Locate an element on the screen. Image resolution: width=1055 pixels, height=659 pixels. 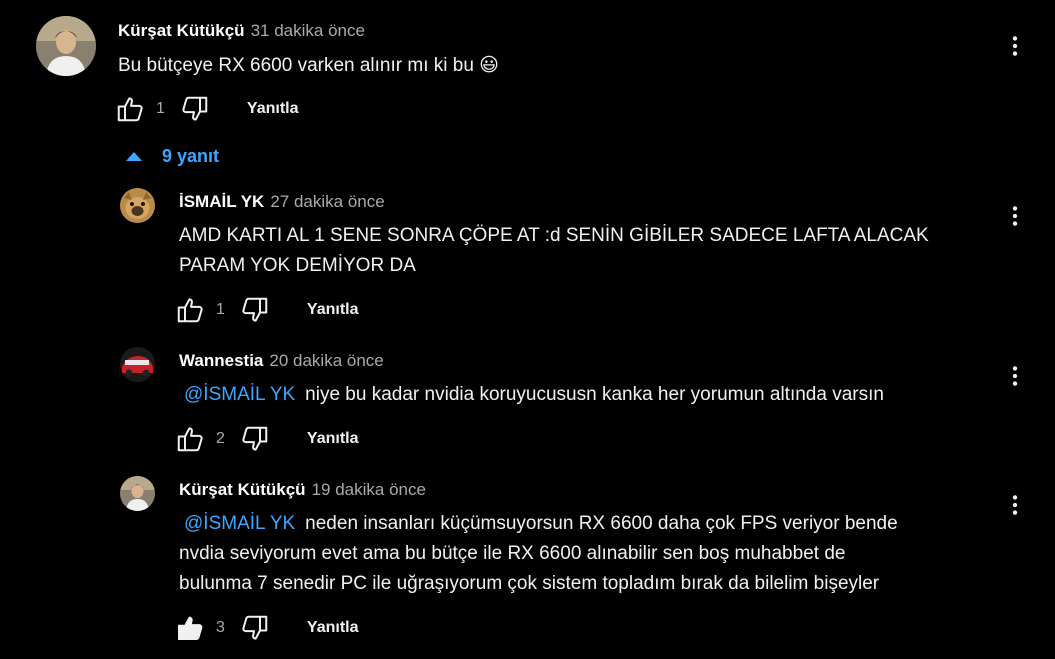
replies-toggle-button: 9 yanıt is located at coordinates (172, 156).